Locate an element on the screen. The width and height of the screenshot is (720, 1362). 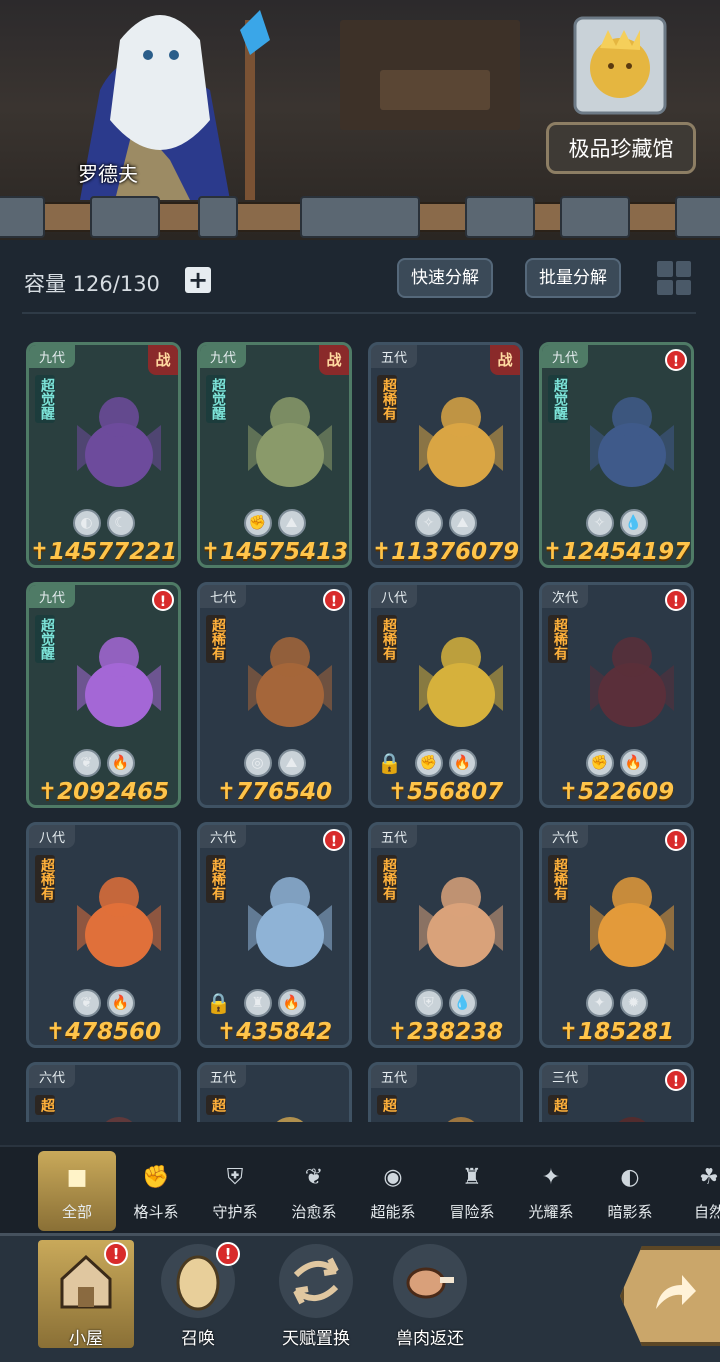
meat-icon is located at coordinates (430, 1281).